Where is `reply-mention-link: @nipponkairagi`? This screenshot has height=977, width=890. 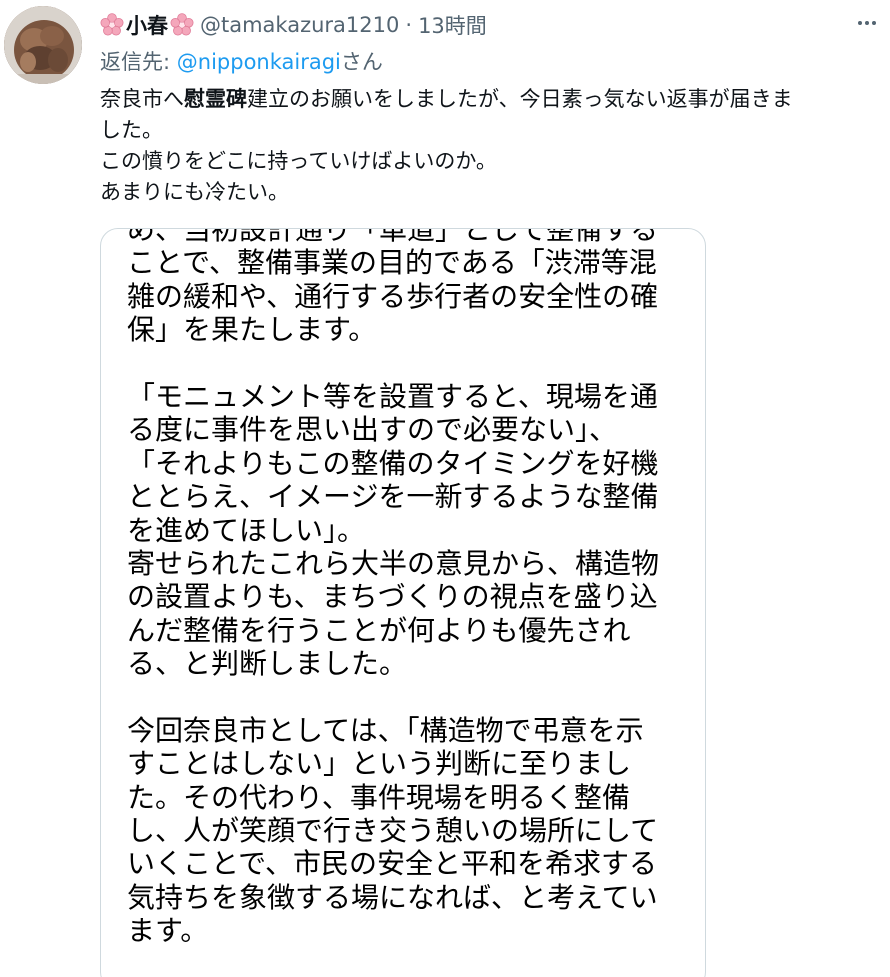 reply-mention-link: @nipponkairagi is located at coordinates (259, 62).